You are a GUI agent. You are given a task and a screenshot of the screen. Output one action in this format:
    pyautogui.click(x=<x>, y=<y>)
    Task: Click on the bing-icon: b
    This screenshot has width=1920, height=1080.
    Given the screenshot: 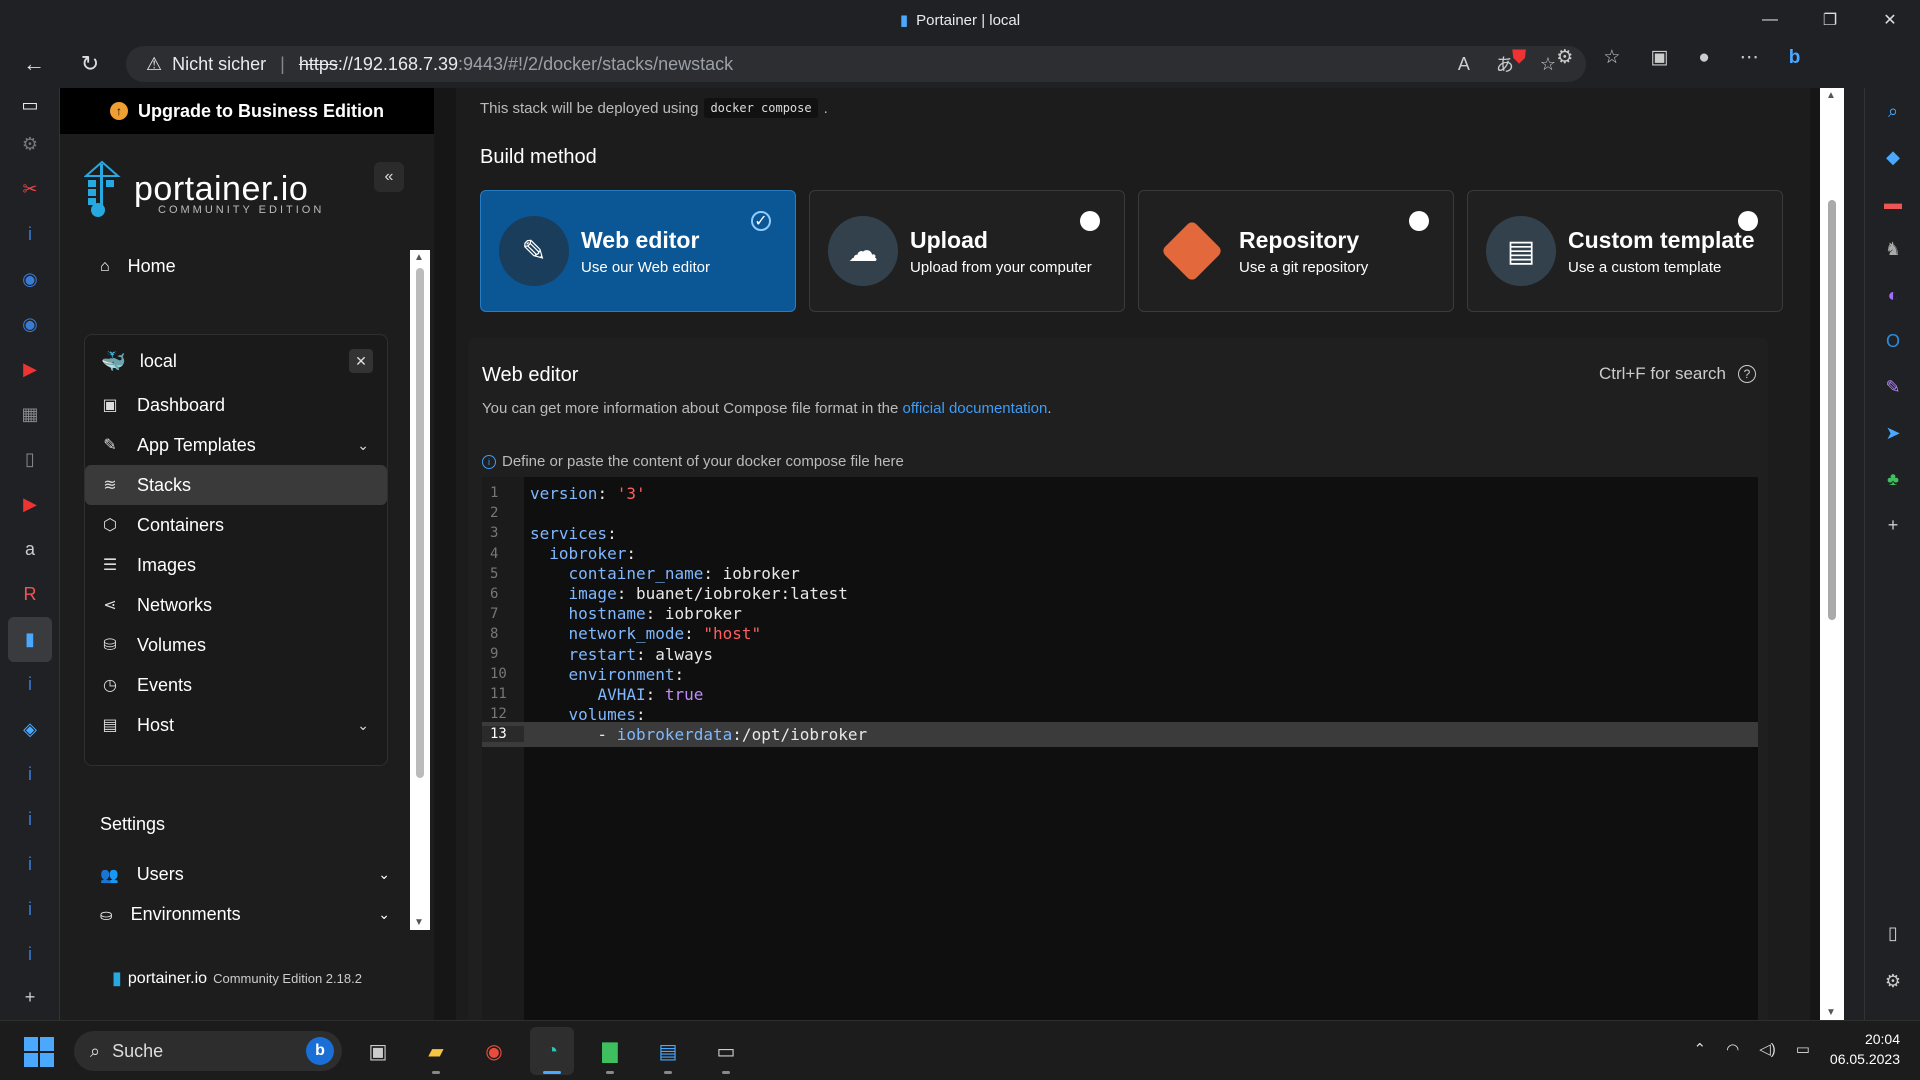 What is the action you would take?
    pyautogui.click(x=320, y=1051)
    